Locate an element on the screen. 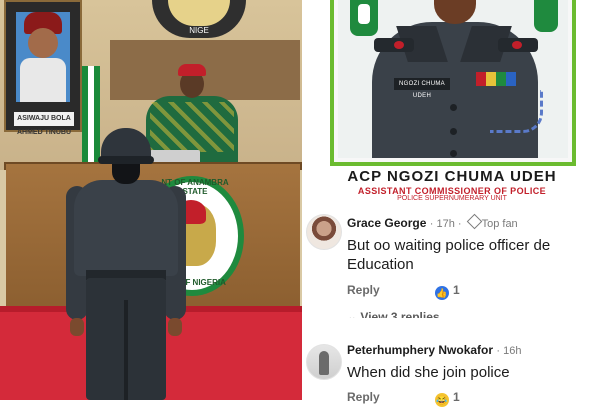 This screenshot has height=407, width=600. comment-header: Peterhumphery Nwokafor · 16h is located at coordinates (434, 350).